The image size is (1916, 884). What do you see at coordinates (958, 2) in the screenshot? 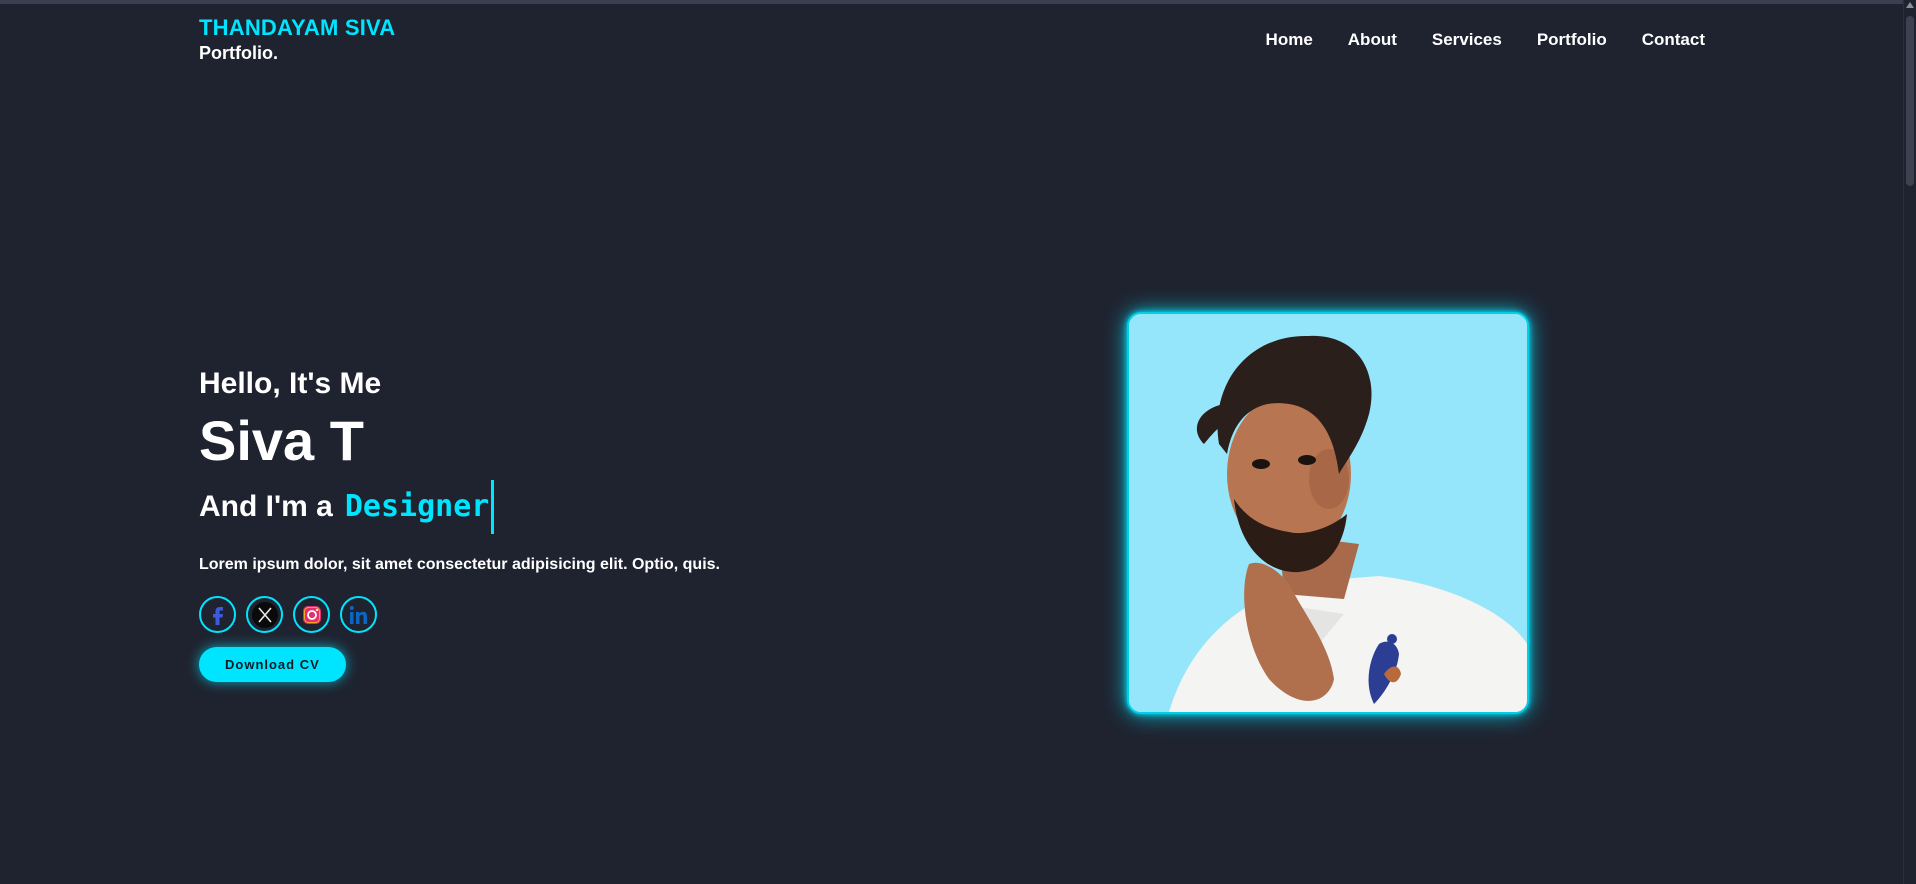
I see `browser-top-border` at bounding box center [958, 2].